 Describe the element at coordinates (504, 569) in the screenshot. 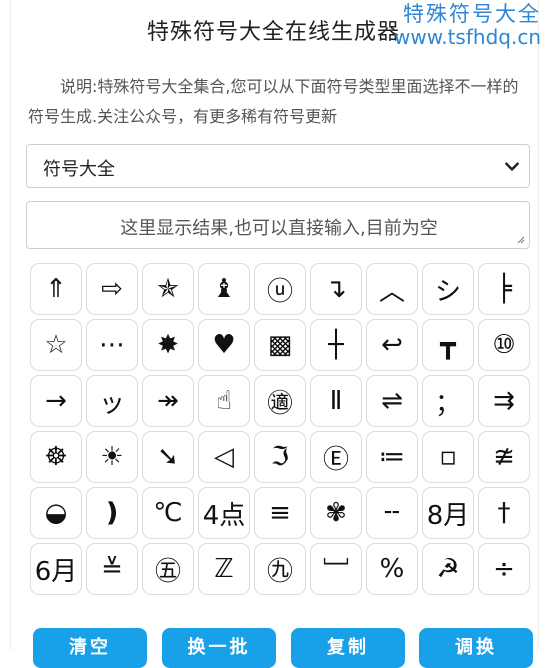

I see `symbol-cell: ÷` at that location.